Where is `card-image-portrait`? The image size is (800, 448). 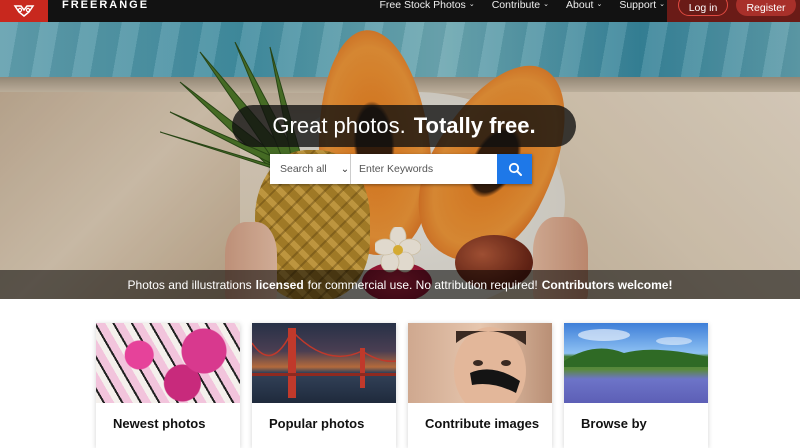
card-image-portrait is located at coordinates (480, 363).